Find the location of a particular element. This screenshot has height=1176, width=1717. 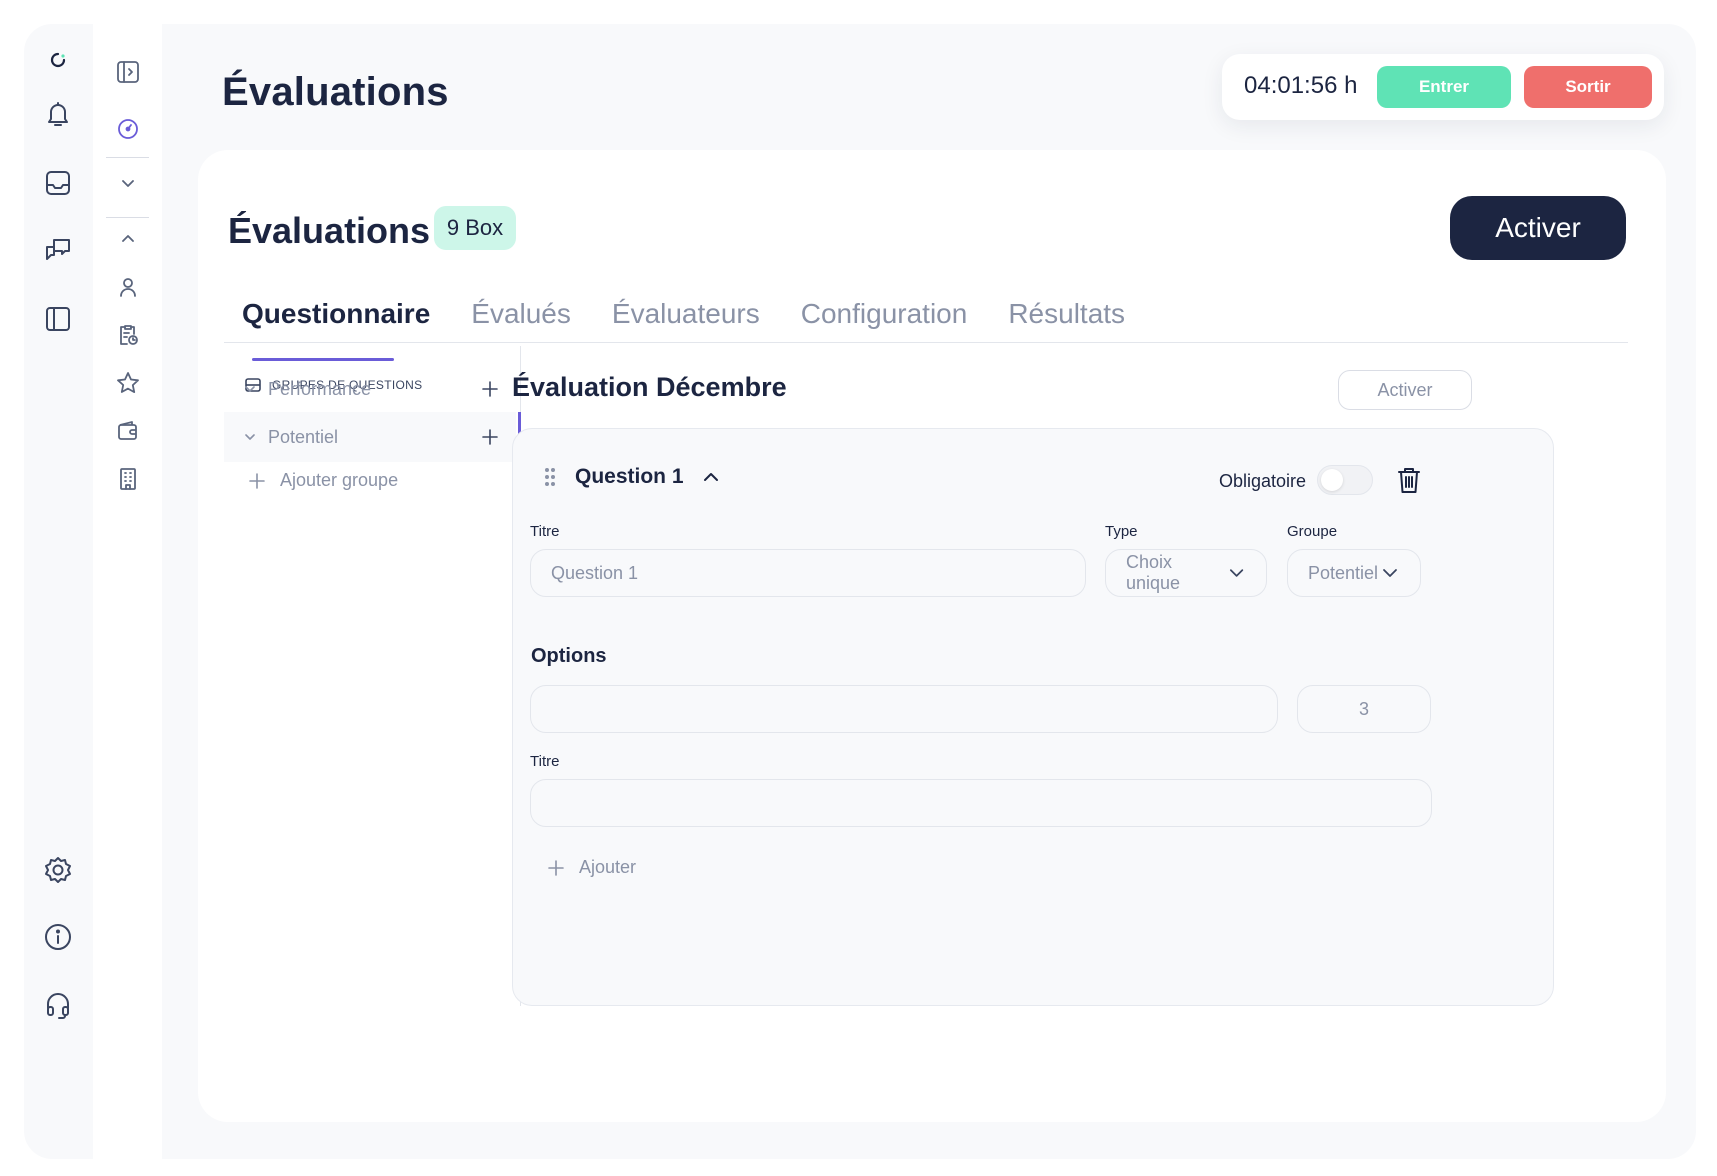

add-option-label: Ajouter is located at coordinates (608, 867).